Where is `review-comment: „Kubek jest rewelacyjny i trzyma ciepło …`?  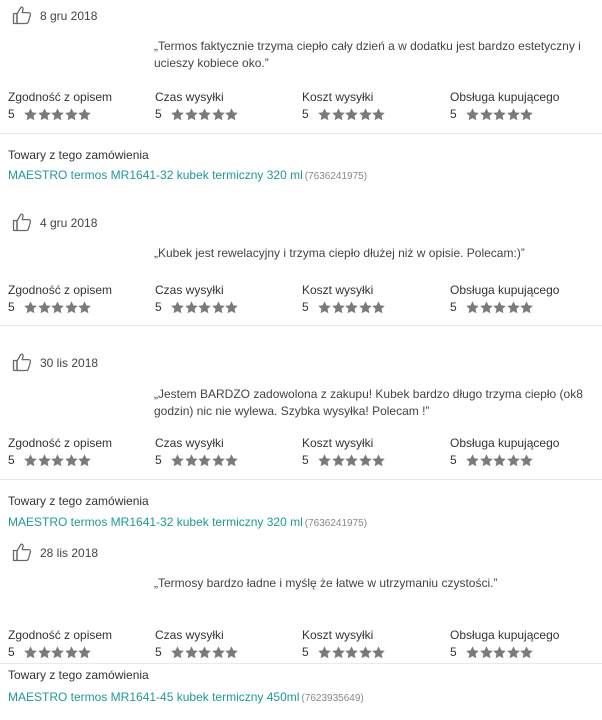 review-comment: „Kubek jest rewelacyjny i trzyma ciepło … is located at coordinates (339, 253).